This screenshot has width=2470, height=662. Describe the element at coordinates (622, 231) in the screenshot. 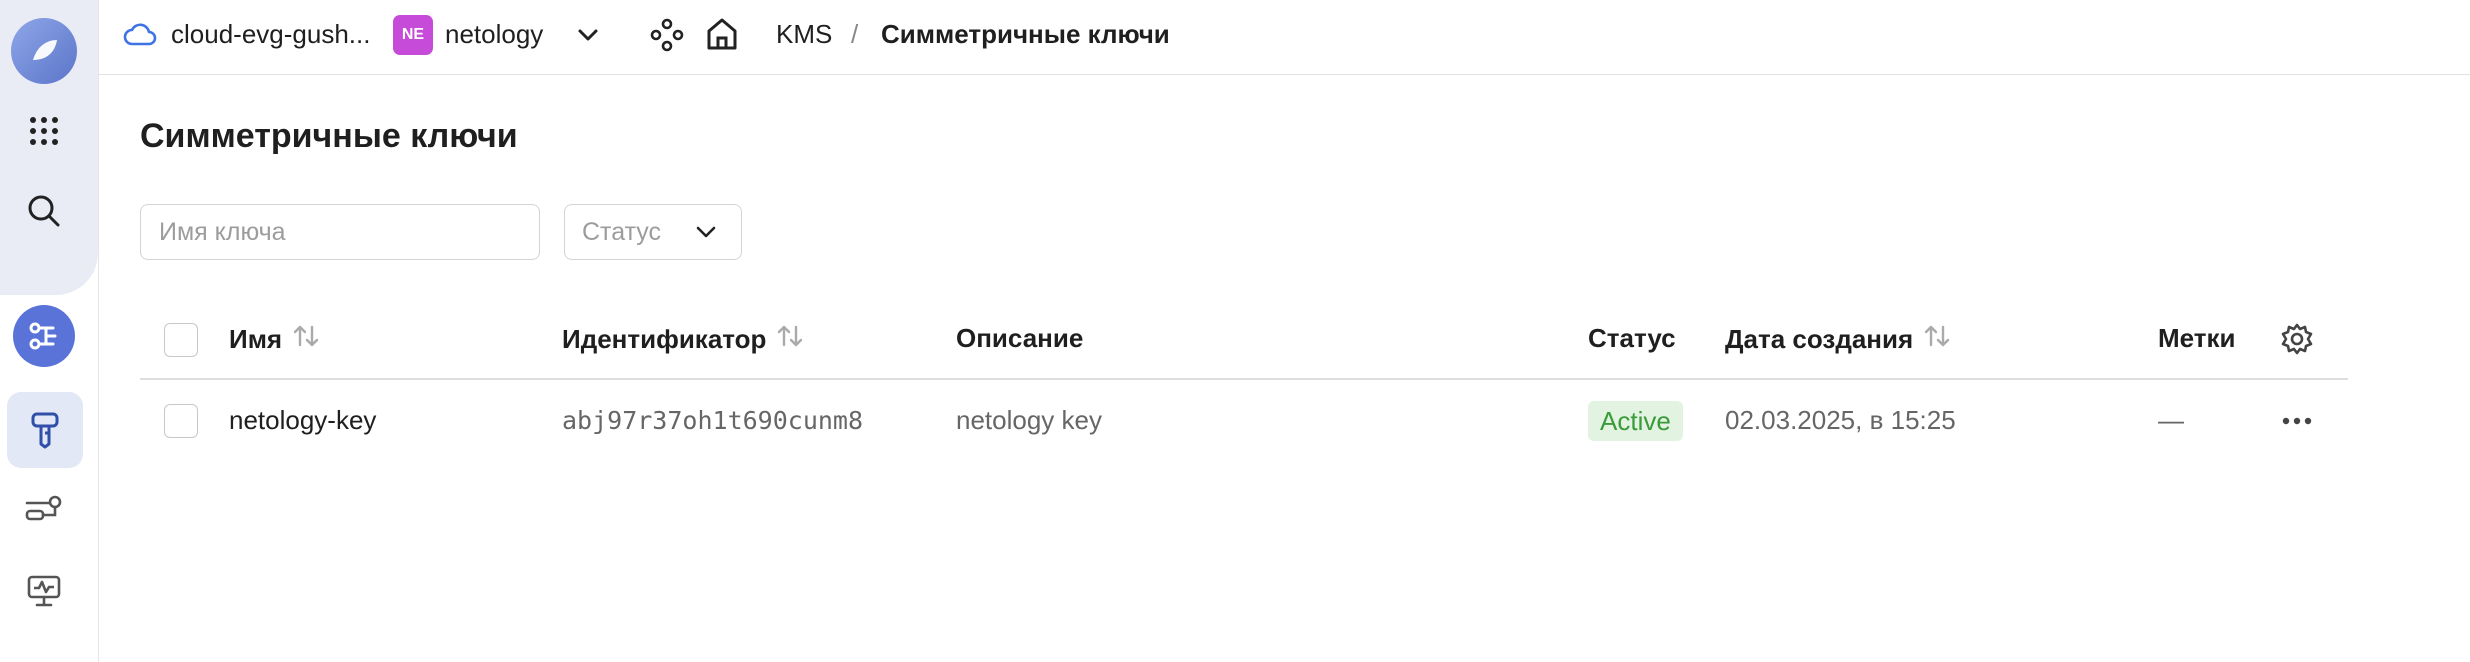

I see `status-placeholder: Статус` at that location.